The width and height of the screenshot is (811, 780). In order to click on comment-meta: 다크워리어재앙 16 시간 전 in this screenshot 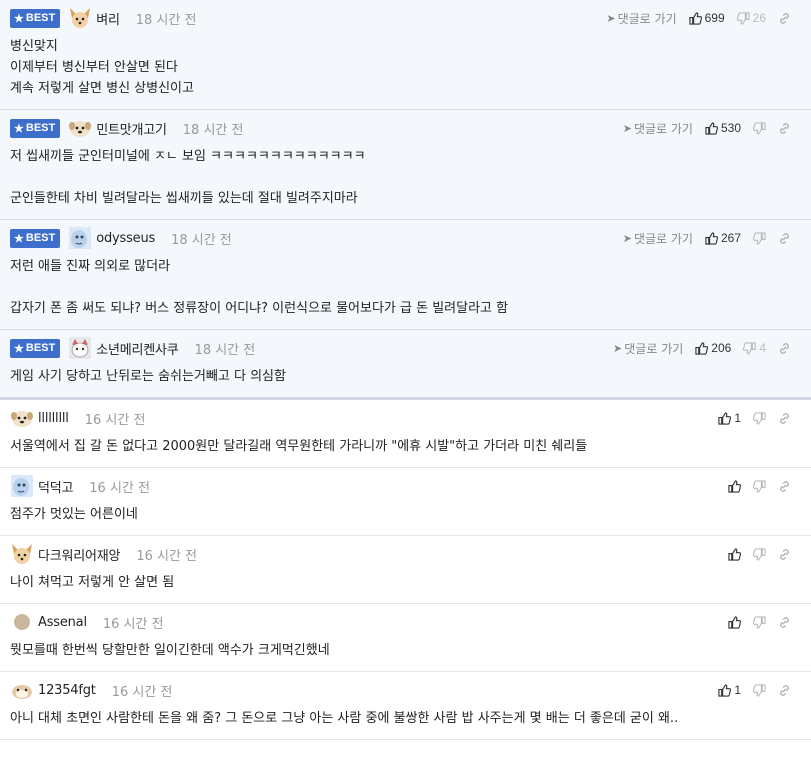, I will do `click(103, 554)`.